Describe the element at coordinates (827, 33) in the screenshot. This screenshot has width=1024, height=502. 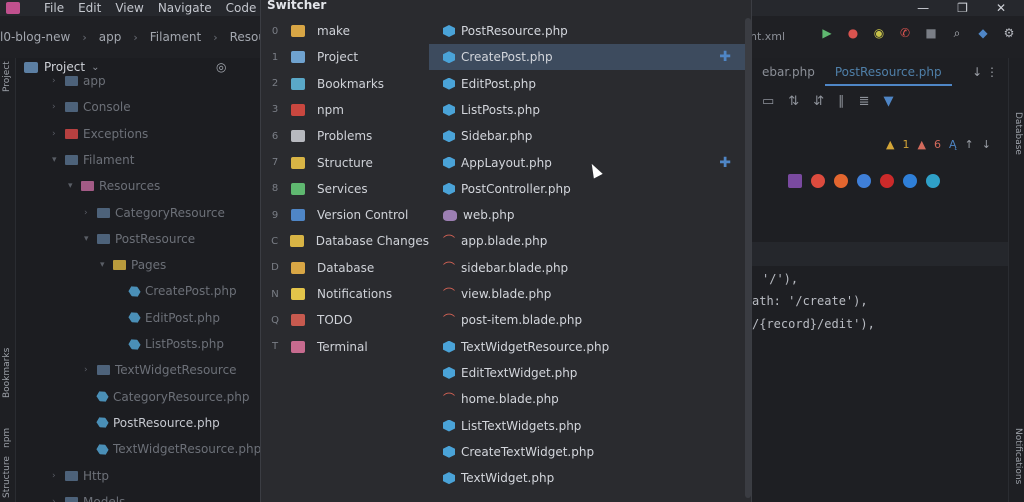
I see `run-icon: ▶` at that location.